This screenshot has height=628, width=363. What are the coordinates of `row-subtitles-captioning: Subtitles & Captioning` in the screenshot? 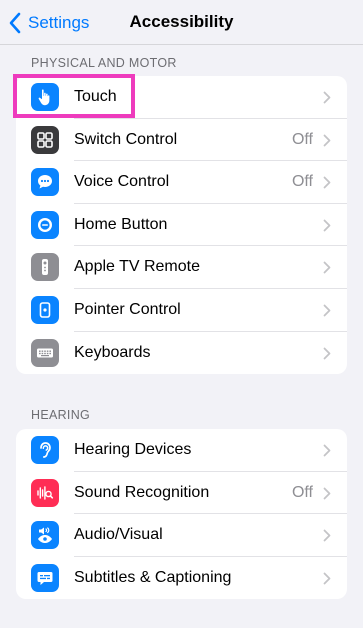 It's located at (181, 578).